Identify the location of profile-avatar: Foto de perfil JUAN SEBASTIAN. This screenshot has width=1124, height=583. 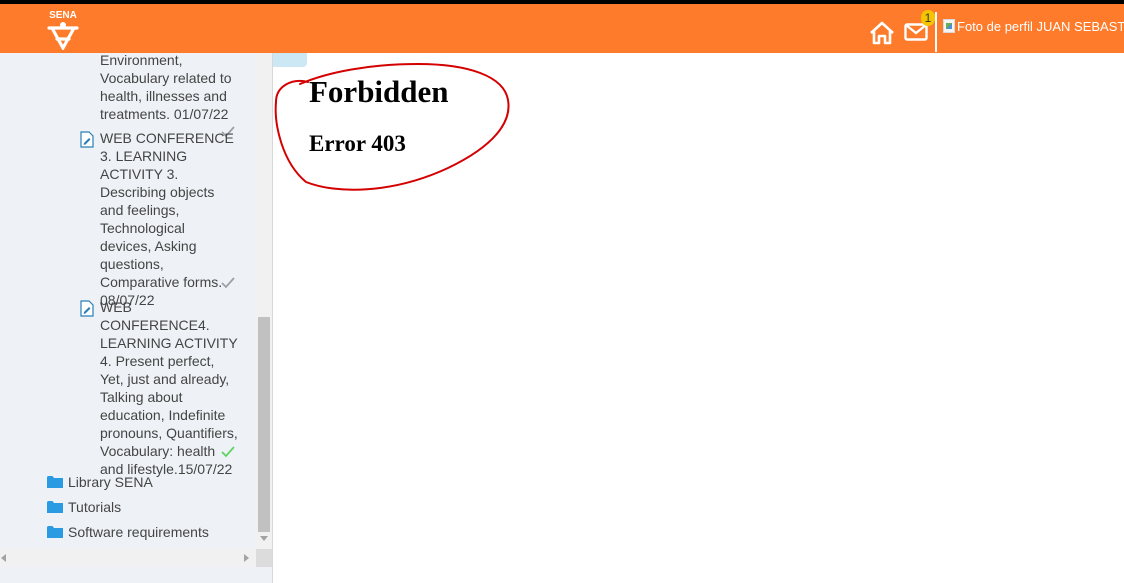
(1033, 26).